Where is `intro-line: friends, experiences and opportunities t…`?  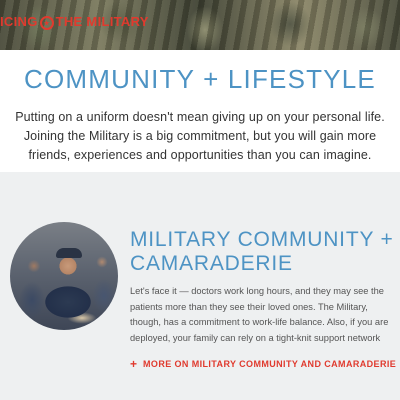
intro-line: friends, experiences and opportunities t… is located at coordinates (200, 155).